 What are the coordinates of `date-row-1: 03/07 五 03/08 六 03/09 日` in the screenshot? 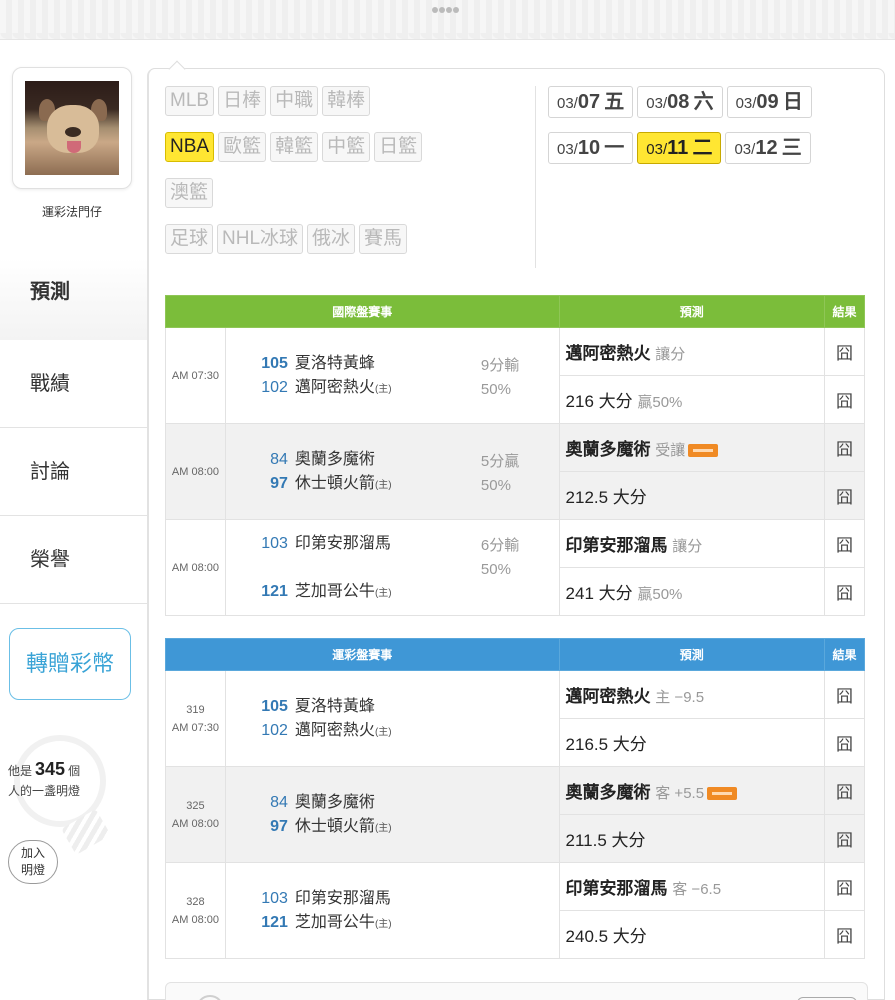 It's located at (713, 104).